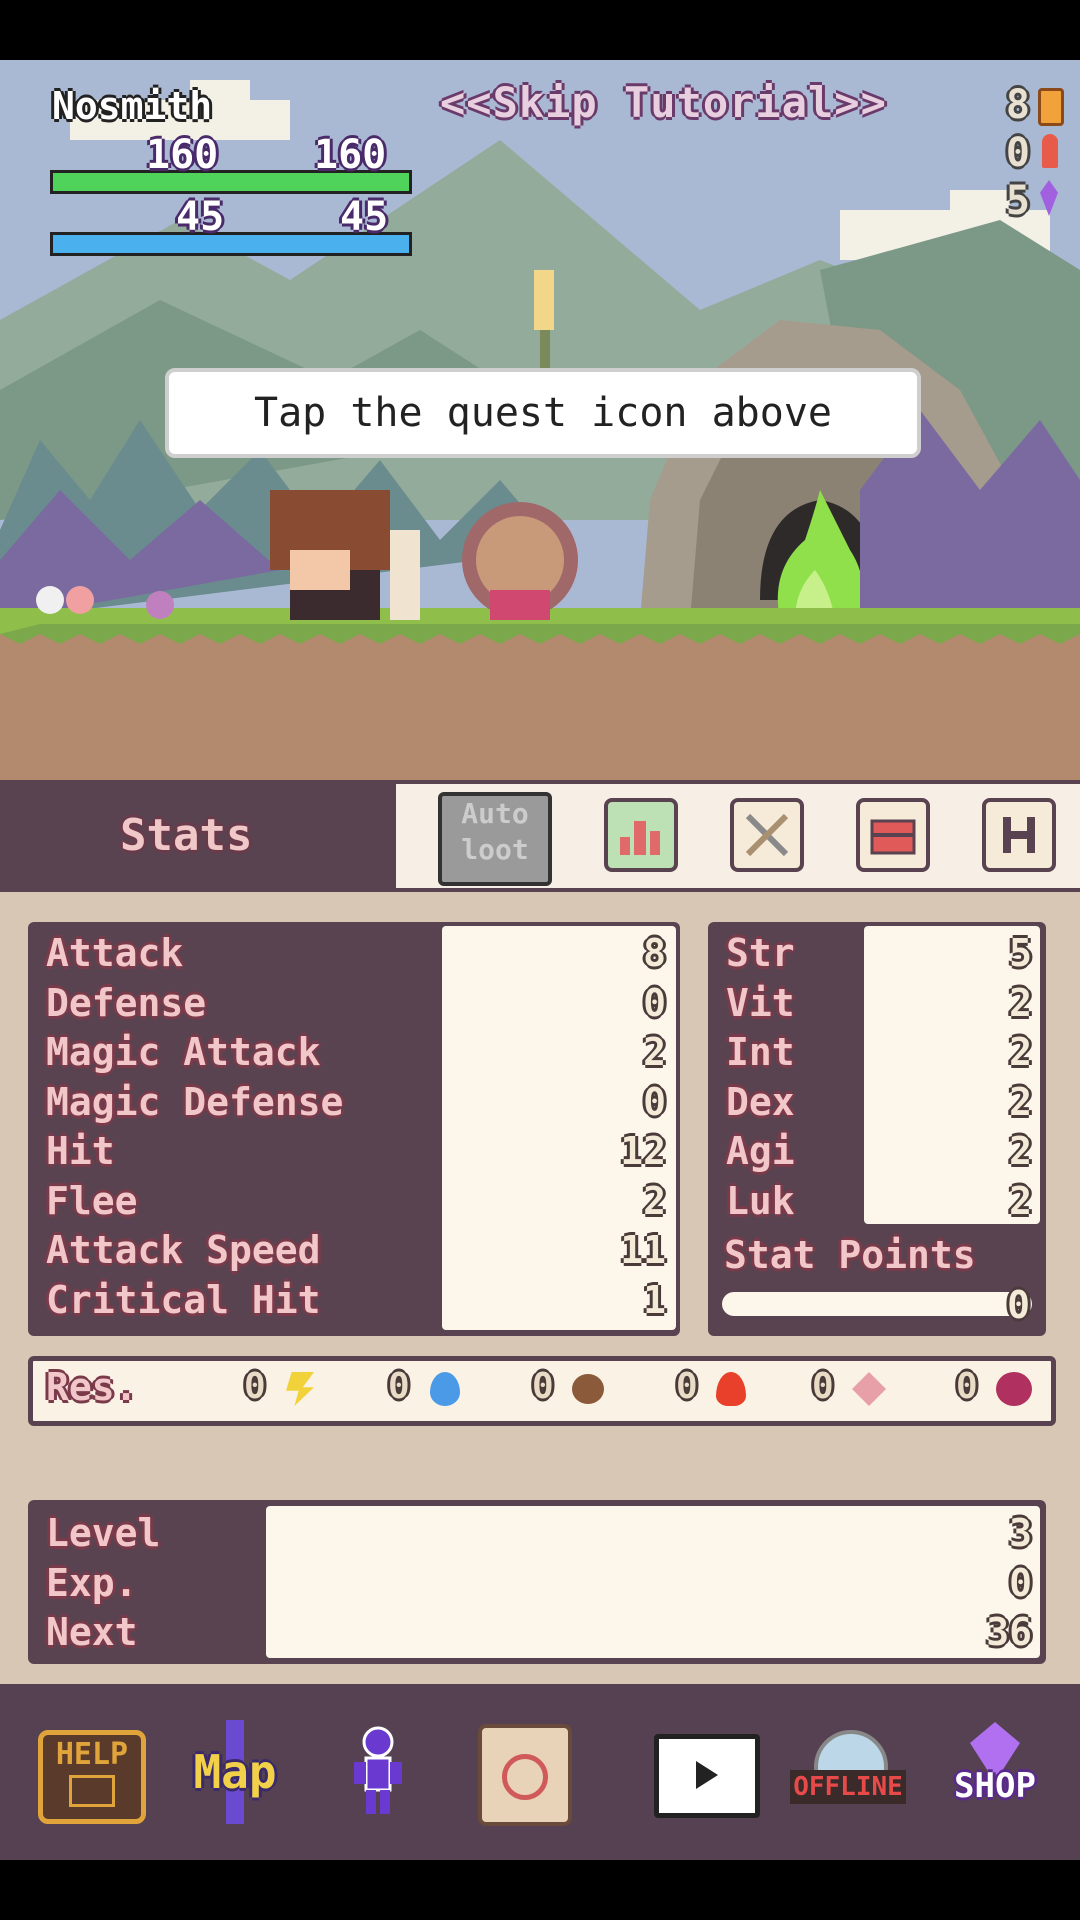 The image size is (1080, 1920). Describe the element at coordinates (80, 1151) in the screenshot. I see `stat-label: Hit` at that location.